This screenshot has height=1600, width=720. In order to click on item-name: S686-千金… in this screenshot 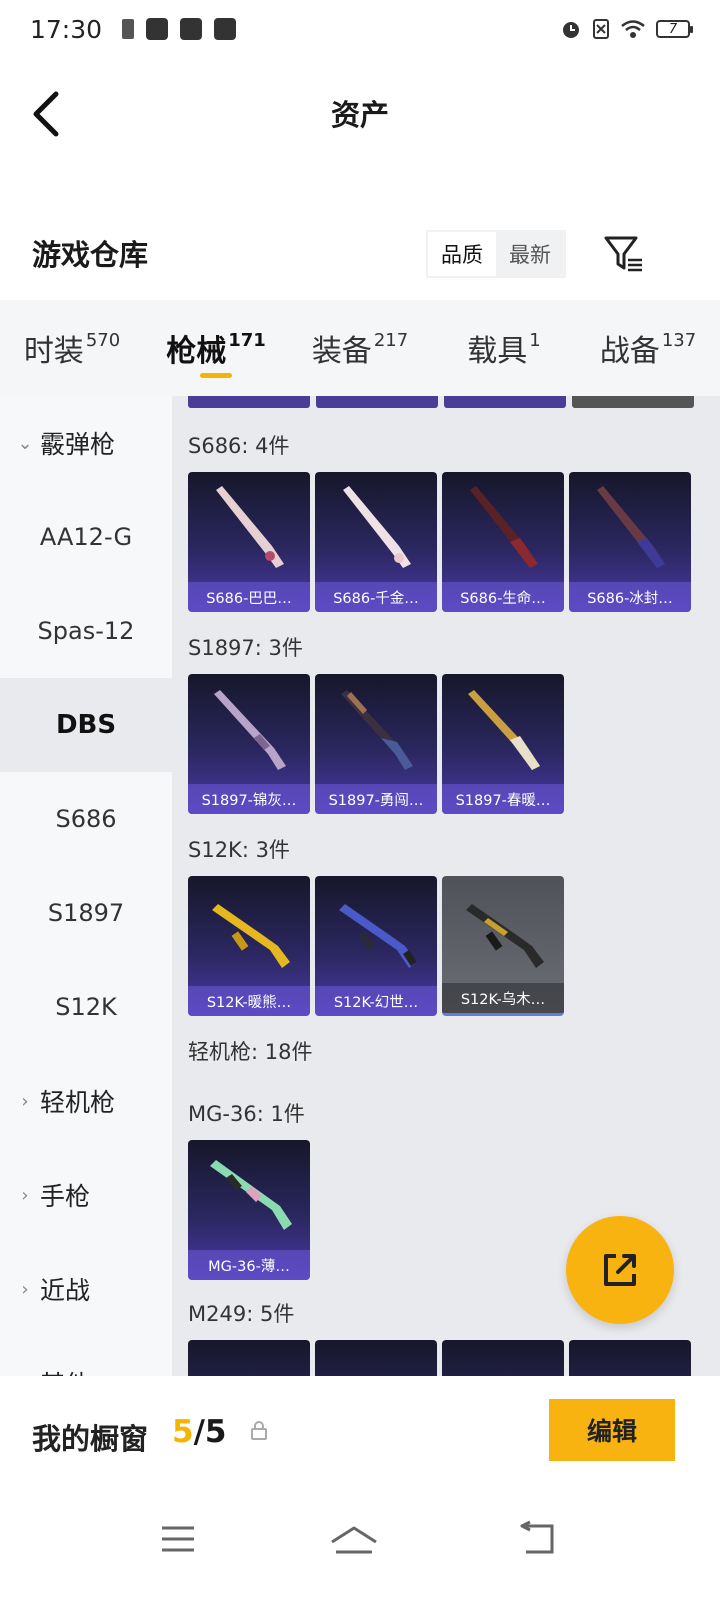, I will do `click(376, 597)`.